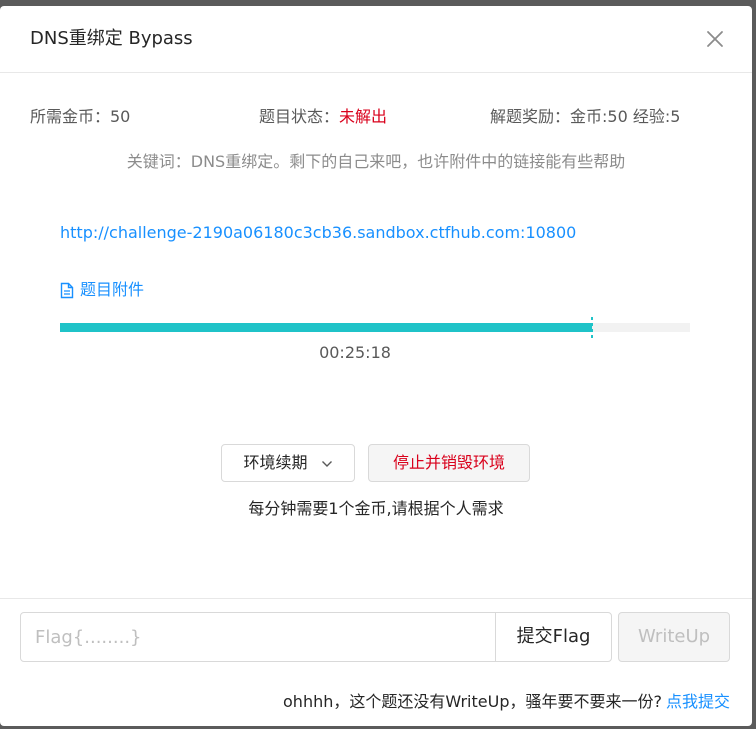 This screenshot has height=729, width=756. I want to click on cost-note: 每分钟需要1个金币,请根据个人需求, so click(376, 508).